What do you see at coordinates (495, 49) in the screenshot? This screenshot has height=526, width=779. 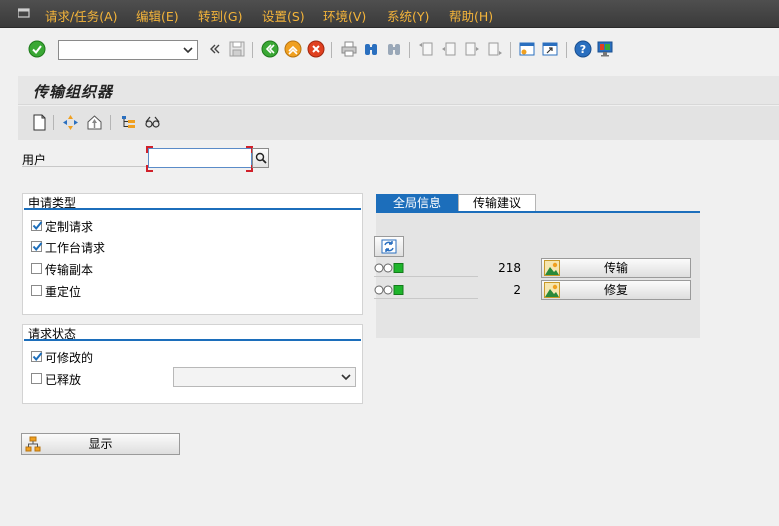 I see `last-page-icon` at bounding box center [495, 49].